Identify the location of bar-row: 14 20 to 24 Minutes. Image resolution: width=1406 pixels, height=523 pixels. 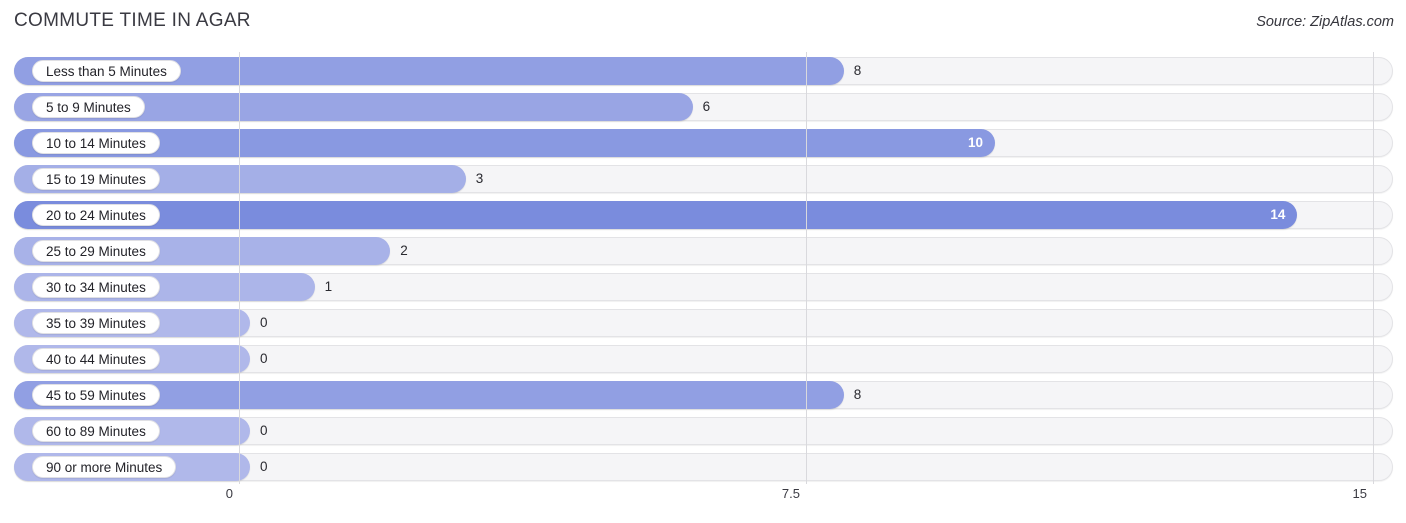
(703, 215).